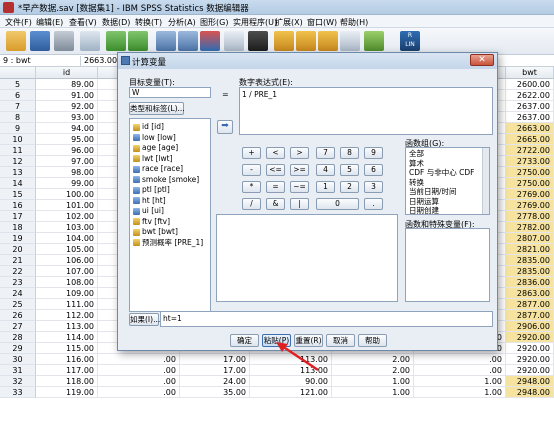  What do you see at coordinates (18, 194) in the screenshot?
I see `row-number: 15` at bounding box center [18, 194].